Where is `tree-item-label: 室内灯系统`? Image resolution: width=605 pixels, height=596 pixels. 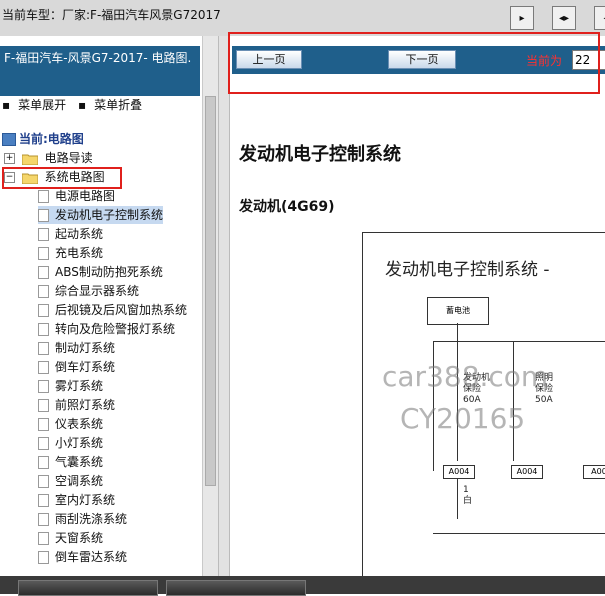 tree-item-label: 室内灯系统 is located at coordinates (85, 500).